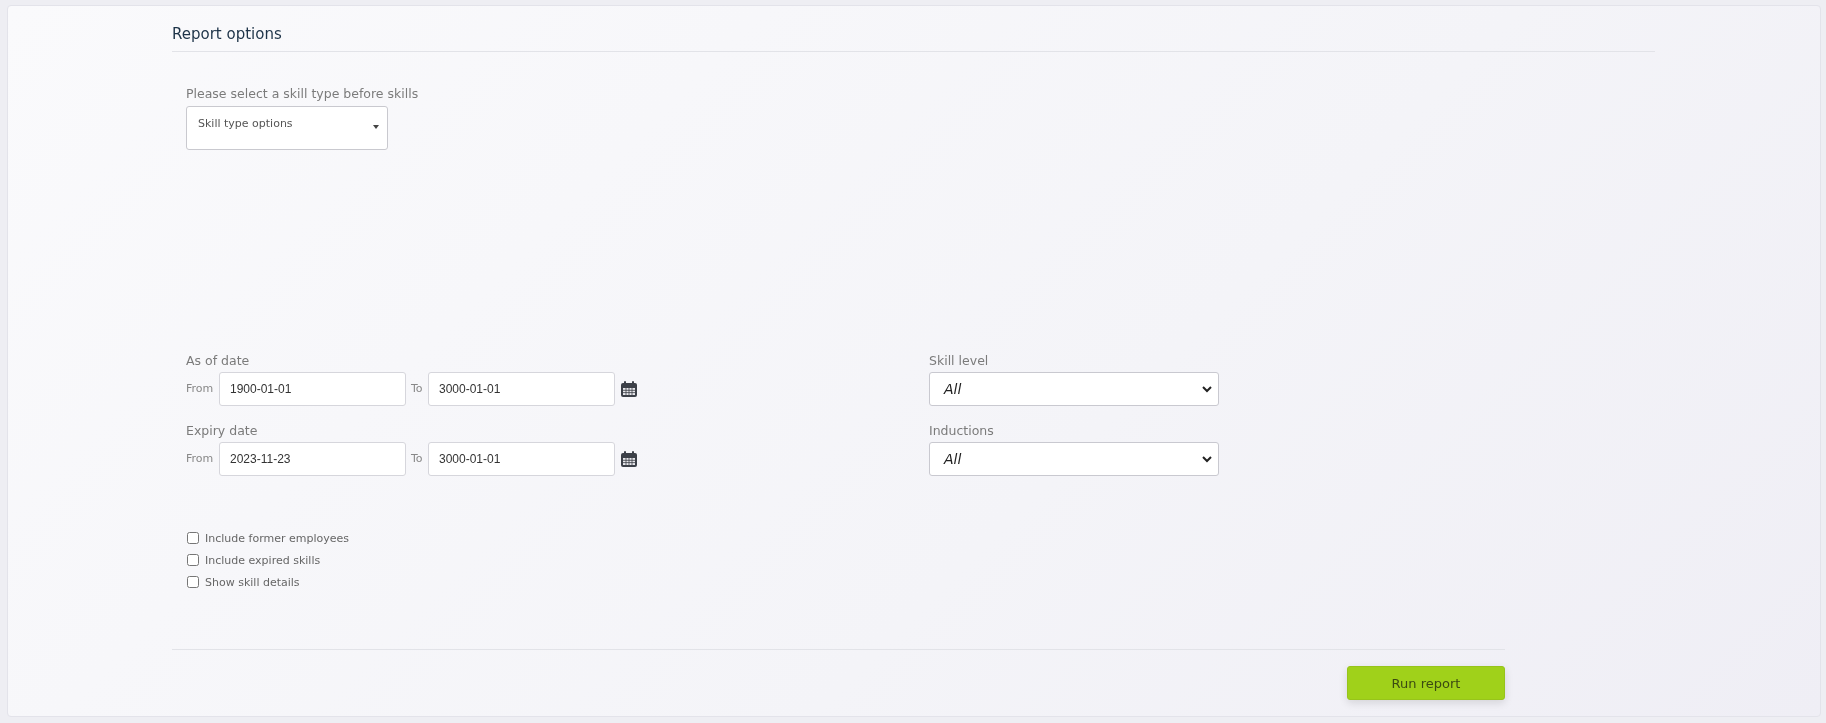  I want to click on section-title: Report options, so click(227, 34).